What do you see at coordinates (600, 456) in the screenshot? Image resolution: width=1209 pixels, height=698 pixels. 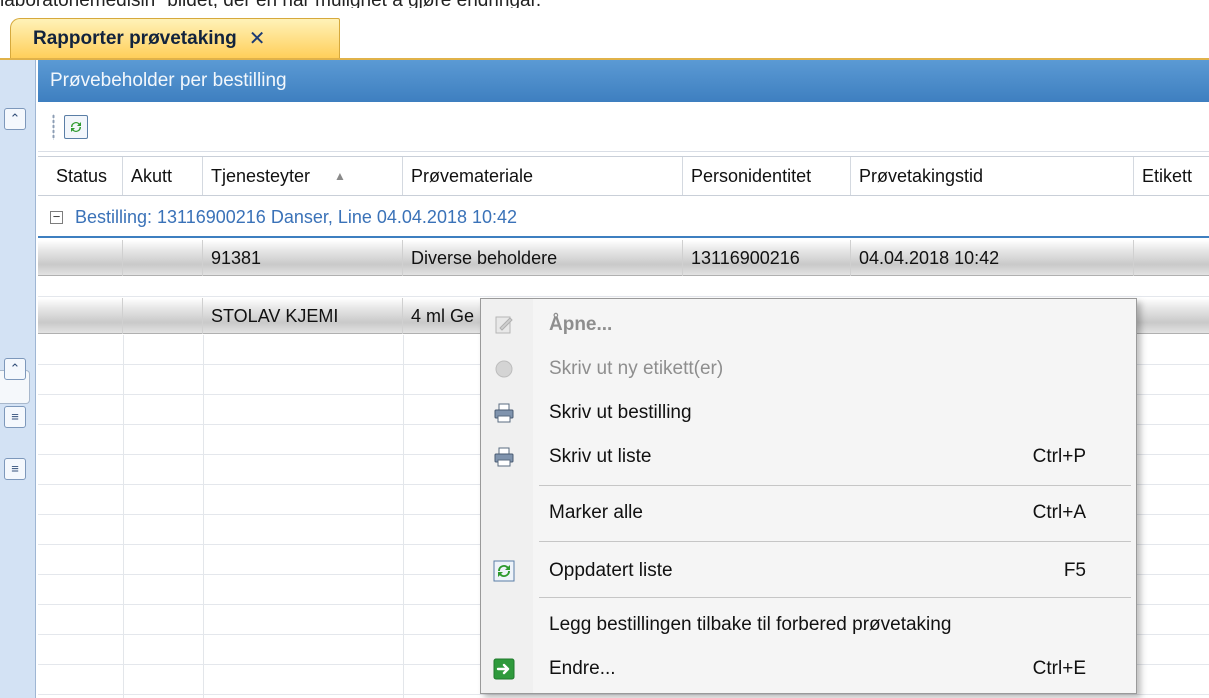 I see `menu-item-label: Skriv ut liste` at bounding box center [600, 456].